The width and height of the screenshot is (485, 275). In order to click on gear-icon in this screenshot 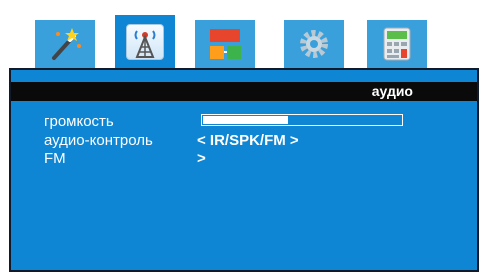, I will do `click(314, 44)`.